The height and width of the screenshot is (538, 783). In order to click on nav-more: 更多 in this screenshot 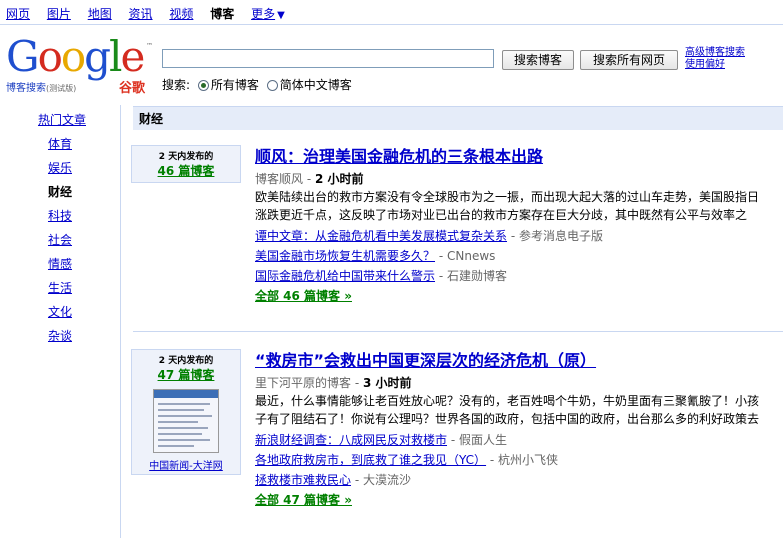, I will do `click(263, 14)`.